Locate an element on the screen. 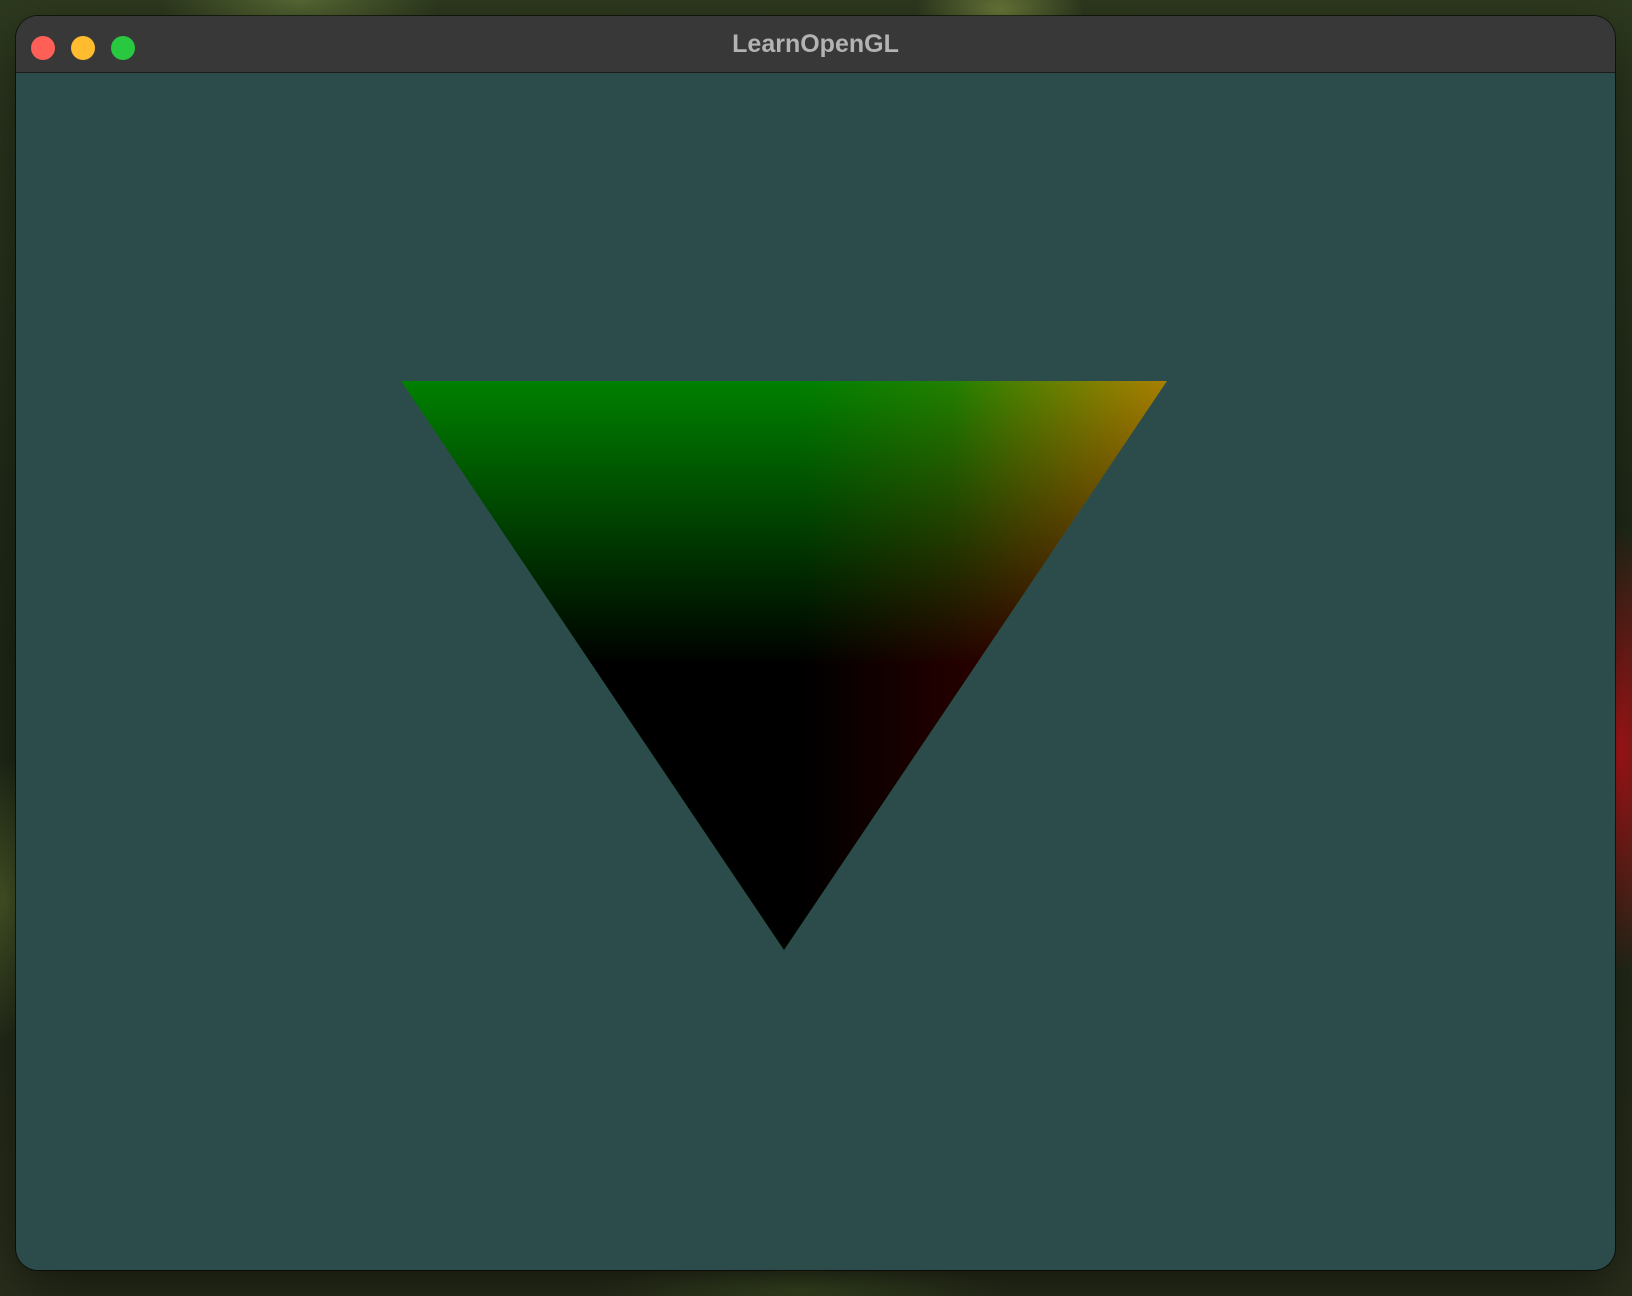  window-title: LearnOpenGL is located at coordinates (815, 44).